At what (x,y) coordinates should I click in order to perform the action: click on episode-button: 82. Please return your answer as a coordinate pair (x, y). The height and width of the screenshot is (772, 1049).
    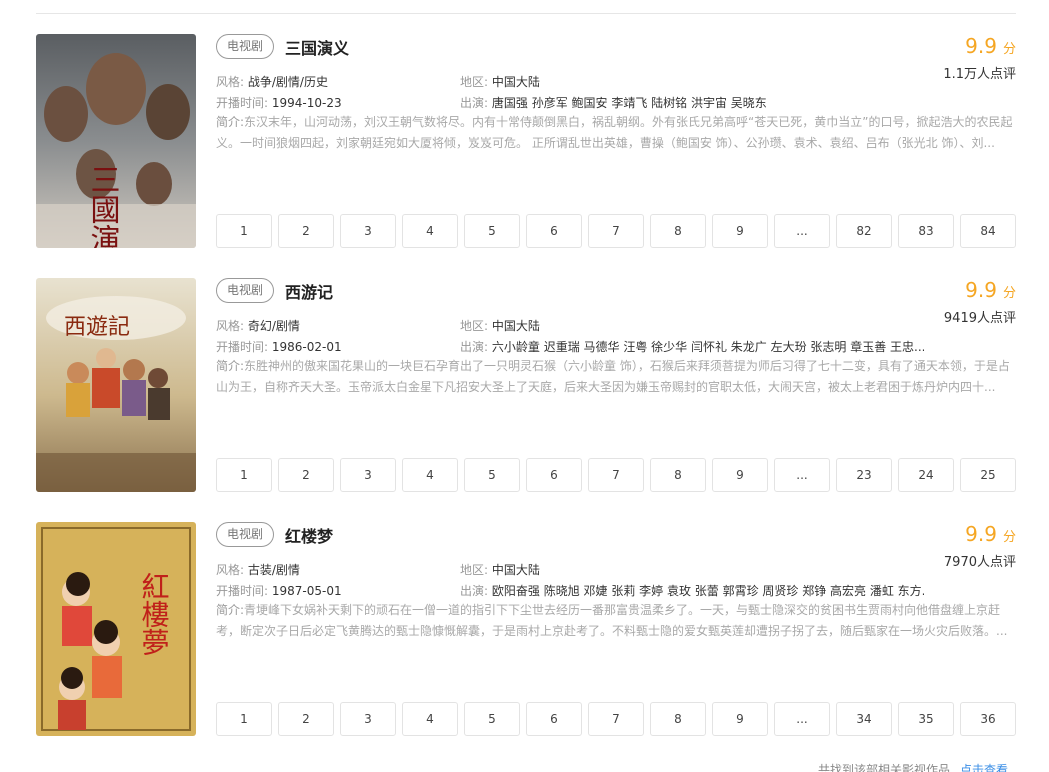
    Looking at the image, I should click on (864, 231).